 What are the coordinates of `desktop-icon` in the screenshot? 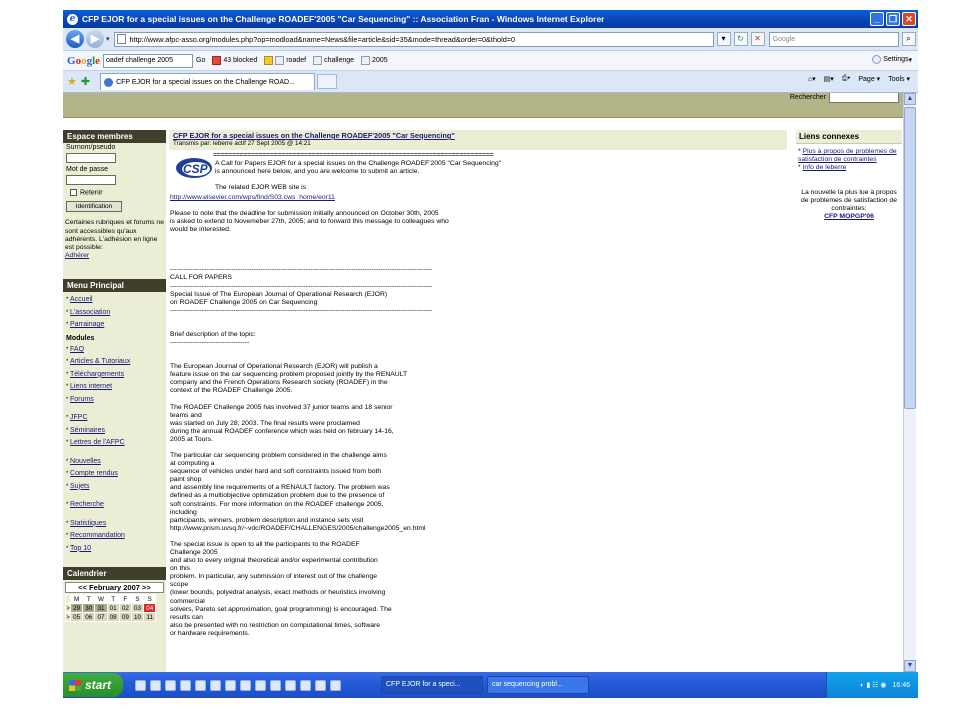 It's located at (155, 685).